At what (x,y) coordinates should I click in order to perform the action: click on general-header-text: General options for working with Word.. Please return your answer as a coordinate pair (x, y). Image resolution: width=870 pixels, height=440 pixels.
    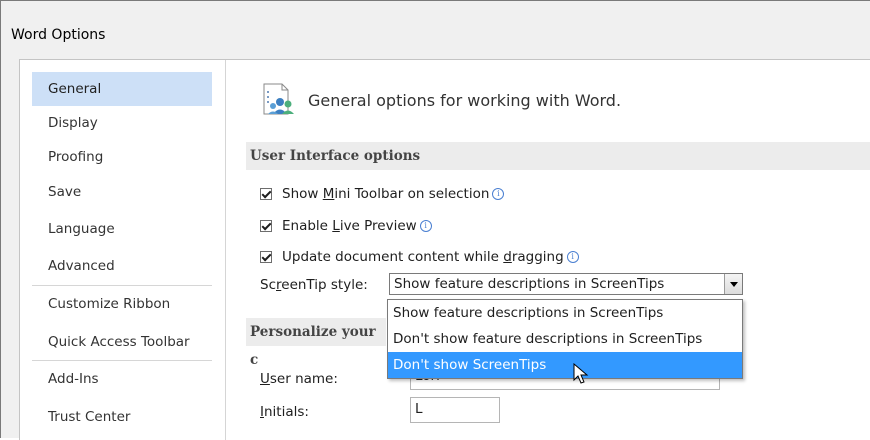
    Looking at the image, I should click on (465, 100).